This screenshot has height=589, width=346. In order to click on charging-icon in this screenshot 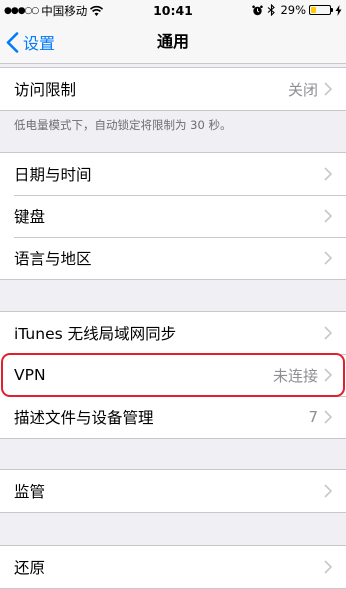, I will do `click(338, 10)`.